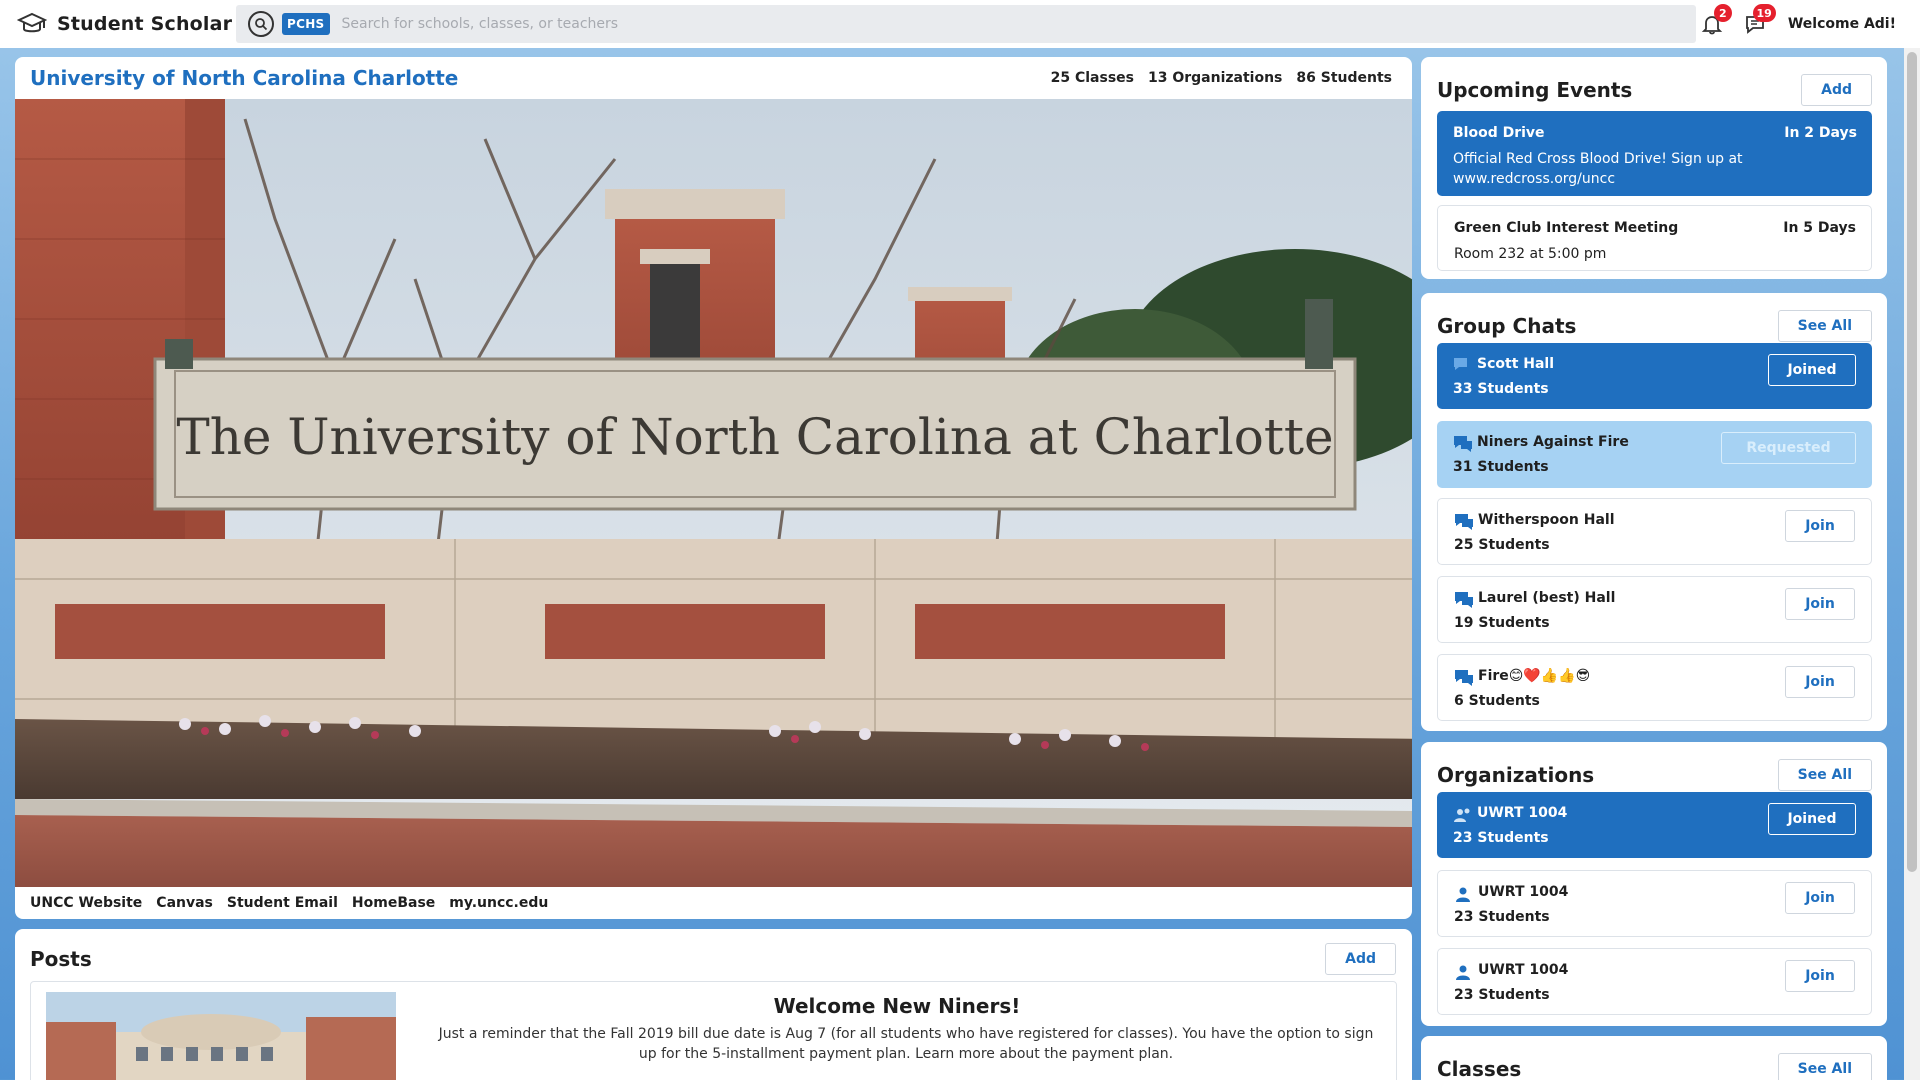 The height and width of the screenshot is (1080, 1920). I want to click on welcome-text: Welcome Adi!, so click(1842, 24).